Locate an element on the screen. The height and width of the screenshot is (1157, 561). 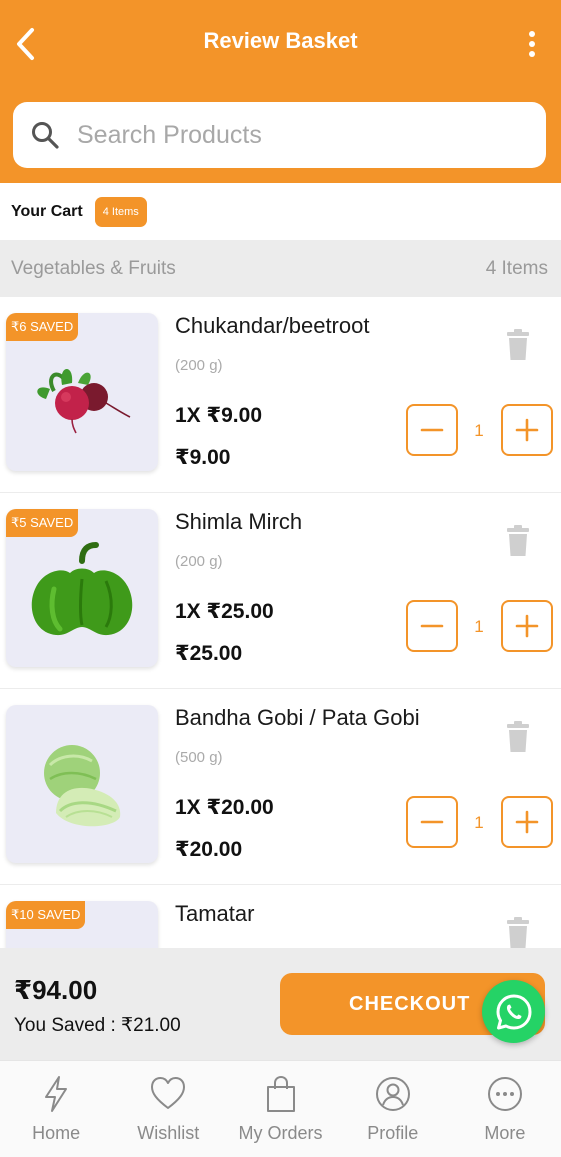
product-image: ₹5 SAVED is located at coordinates (82, 588).